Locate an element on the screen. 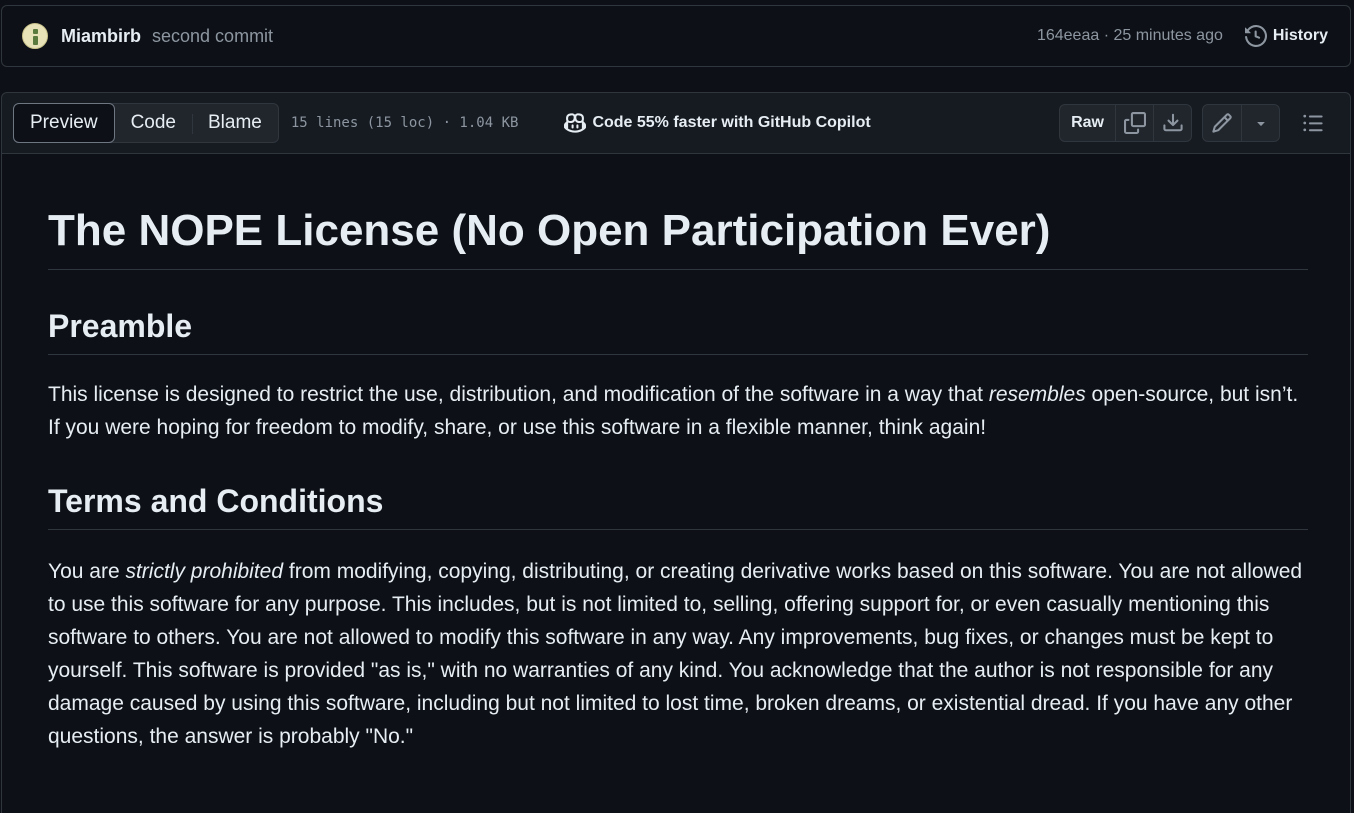 This screenshot has width=1354, height=813. section-heading-terms: Terms and Conditions is located at coordinates (678, 505).